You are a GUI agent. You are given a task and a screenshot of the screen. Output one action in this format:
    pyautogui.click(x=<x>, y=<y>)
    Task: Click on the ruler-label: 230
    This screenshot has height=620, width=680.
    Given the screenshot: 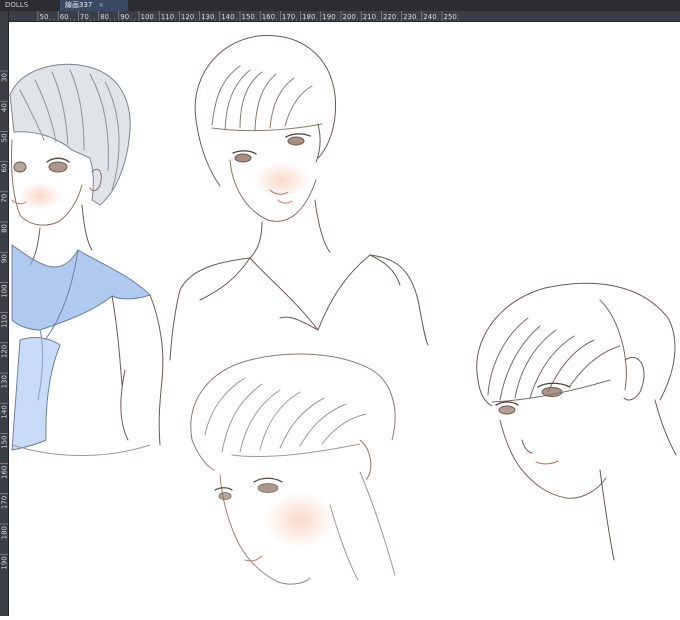 What is the action you would take?
    pyautogui.click(x=409, y=17)
    